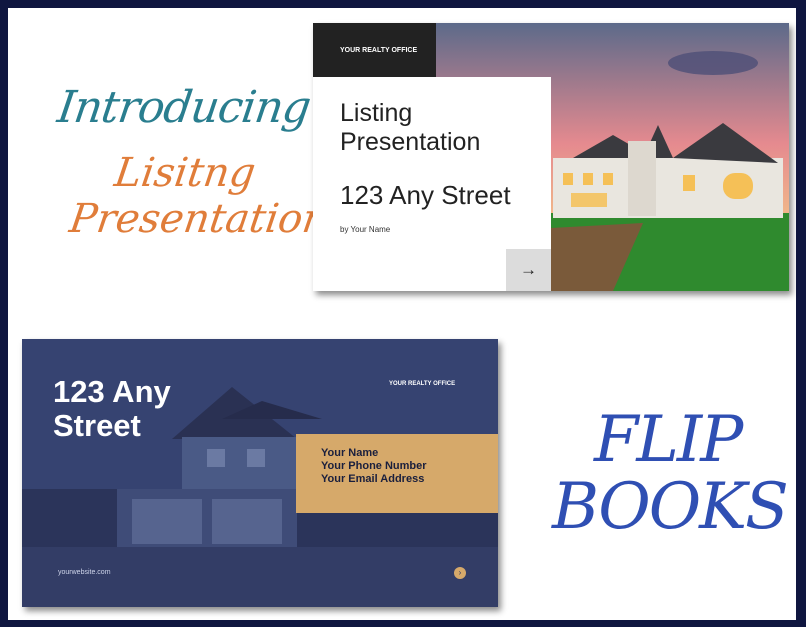 This screenshot has height=627, width=806. I want to click on byline: by Your Name, so click(365, 229).